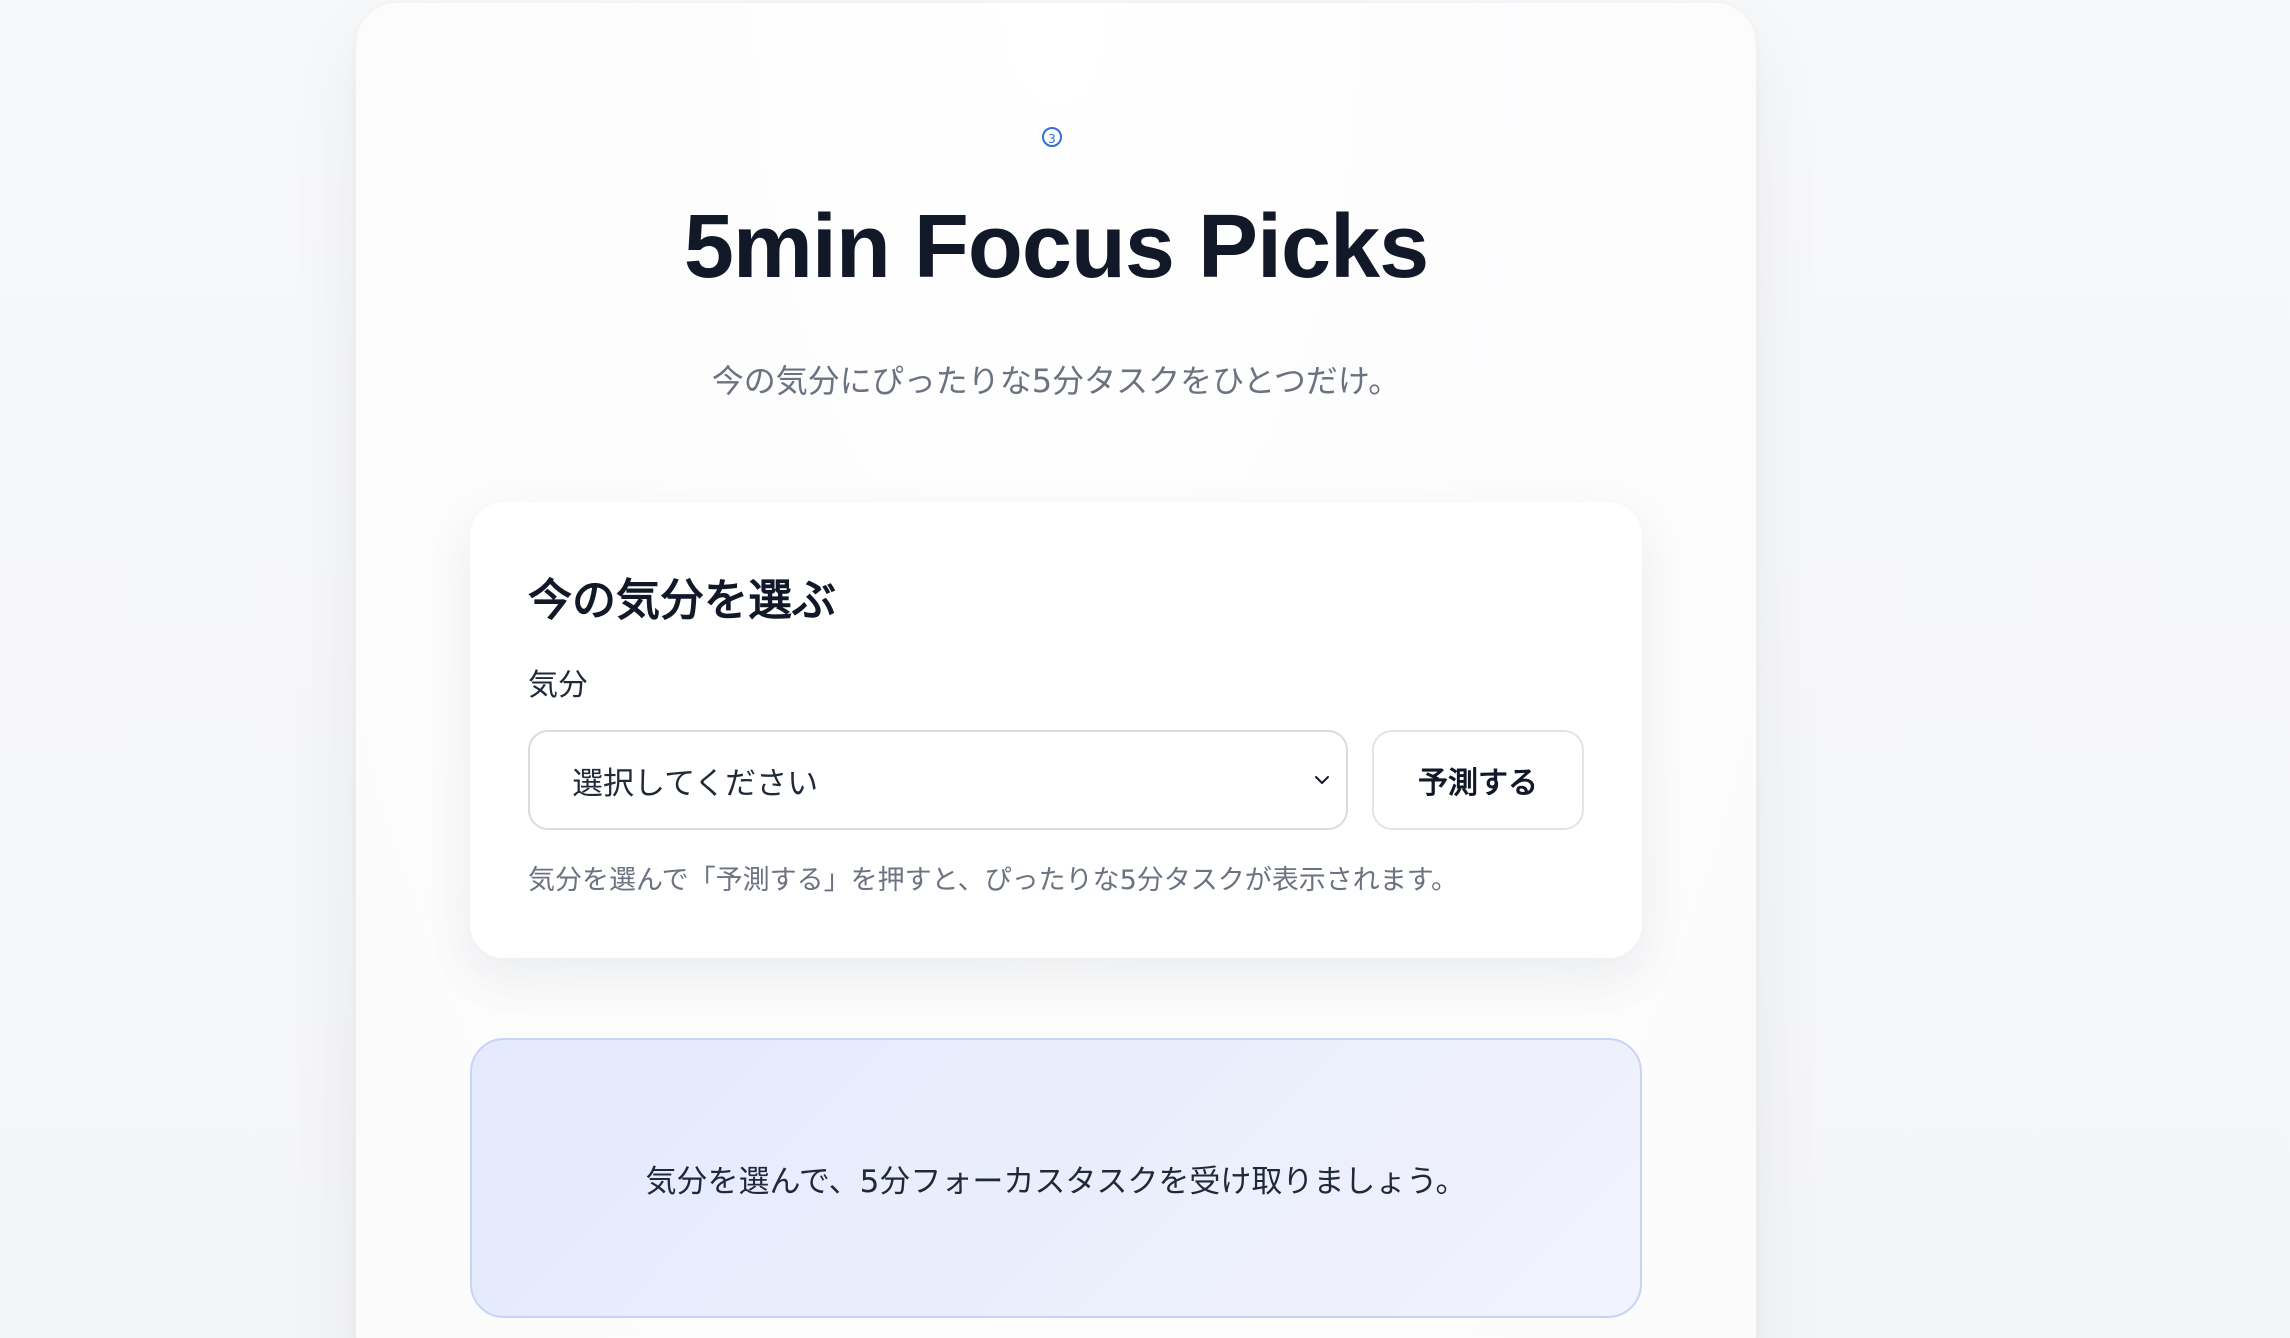  Describe the element at coordinates (695, 783) in the screenshot. I see `mood-select-value: 選択してください` at that location.